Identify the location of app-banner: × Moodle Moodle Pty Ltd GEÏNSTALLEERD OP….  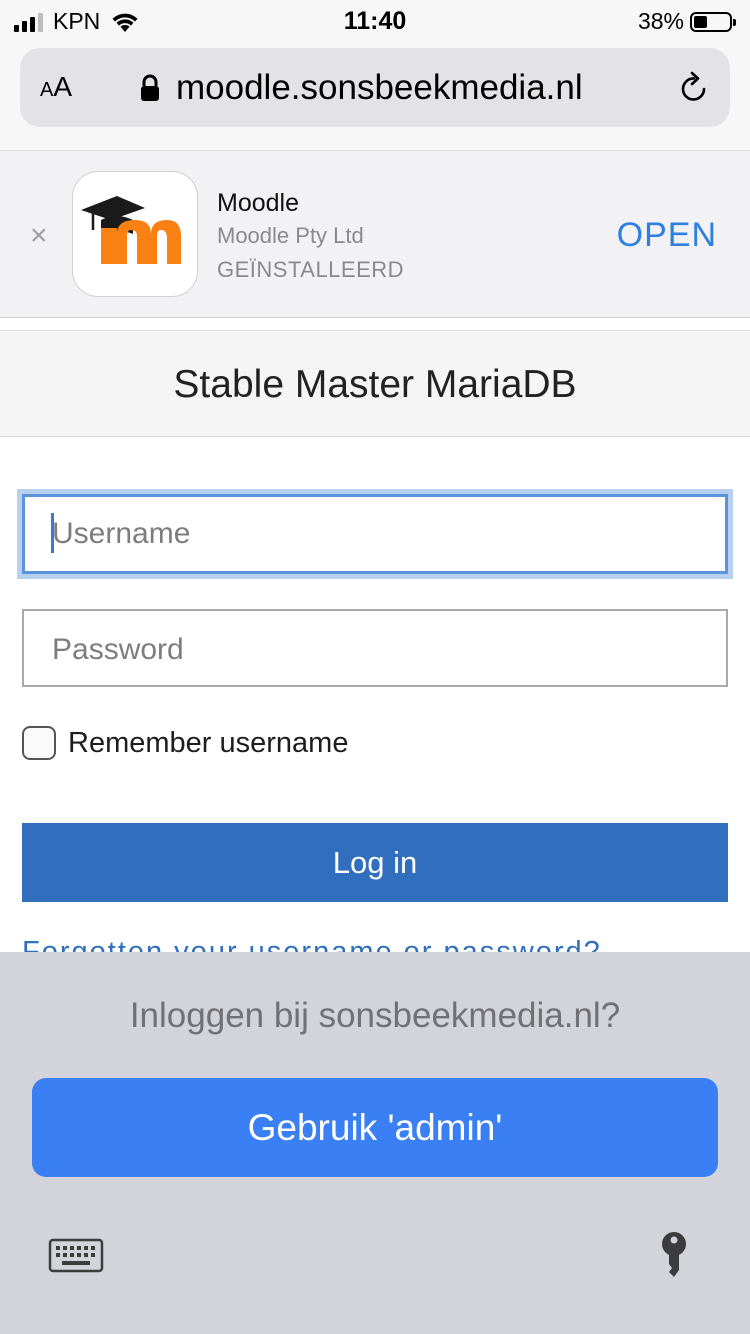
(375, 234).